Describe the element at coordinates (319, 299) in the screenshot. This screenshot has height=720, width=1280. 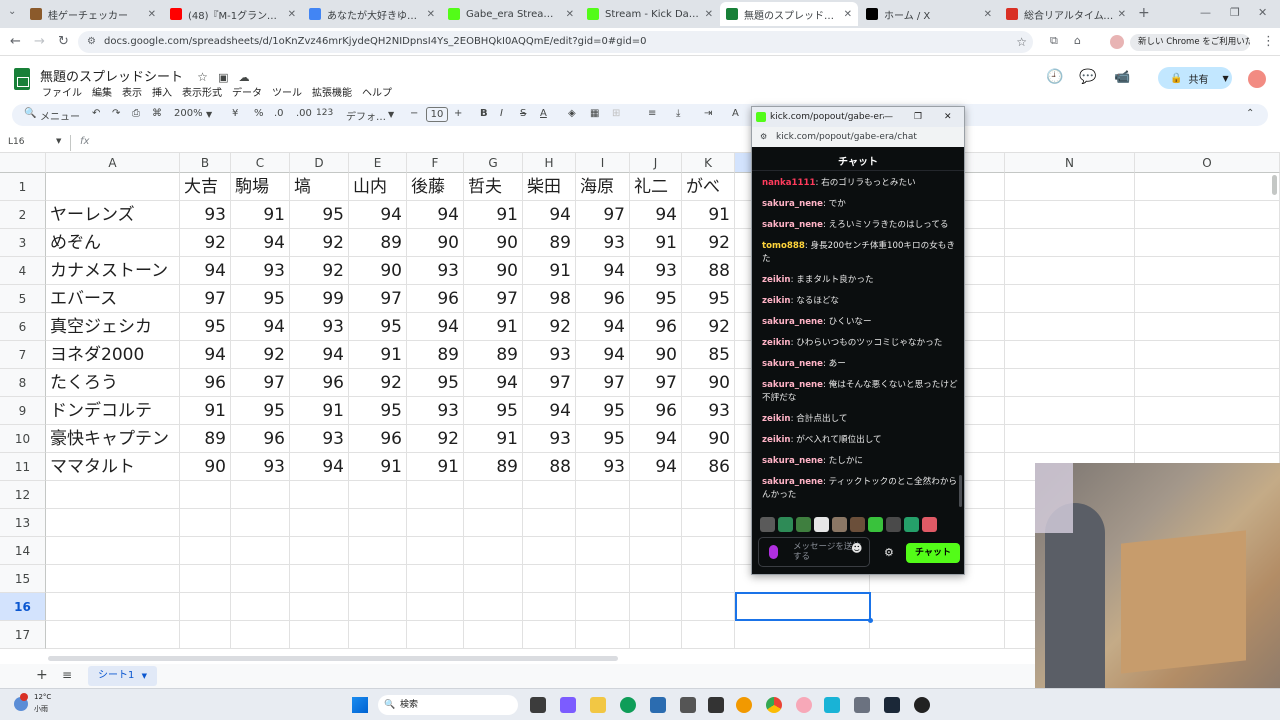
I see `grid-cell: 99` at that location.